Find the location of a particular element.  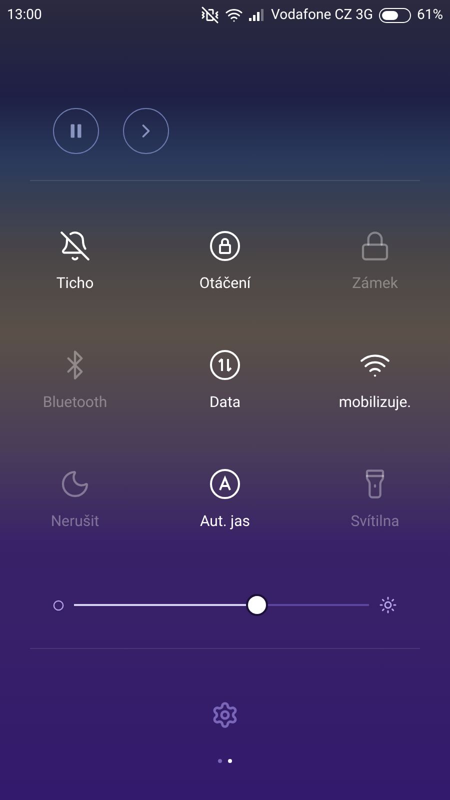

quick-toggle: Data is located at coordinates (225, 404).